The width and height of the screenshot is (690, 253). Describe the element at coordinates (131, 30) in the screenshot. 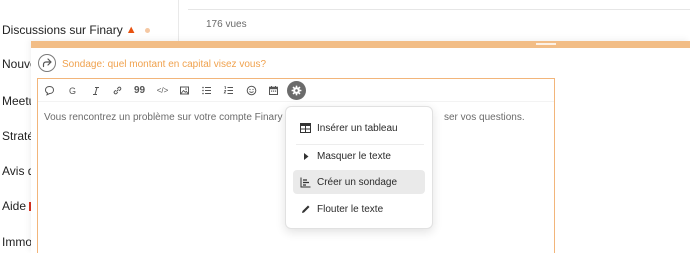

I see `fire-icon: ▲` at that location.